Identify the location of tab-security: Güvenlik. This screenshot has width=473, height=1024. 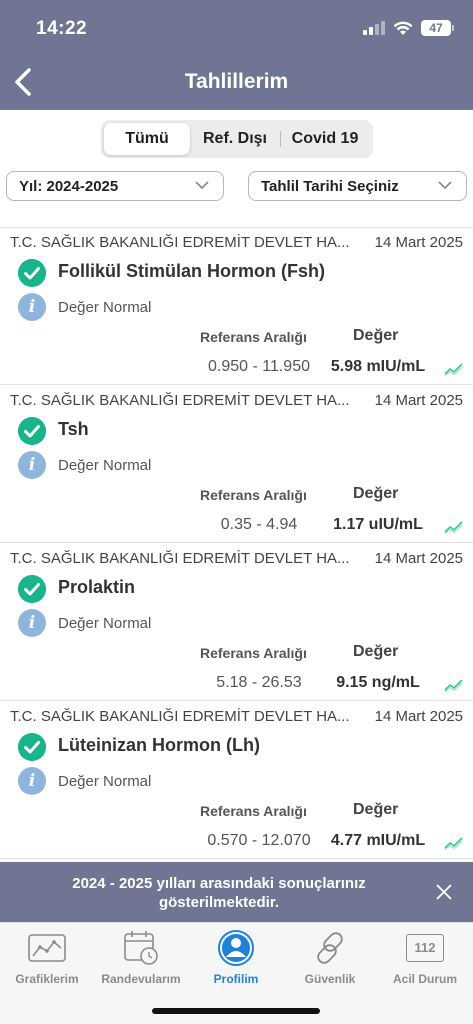
(330, 957).